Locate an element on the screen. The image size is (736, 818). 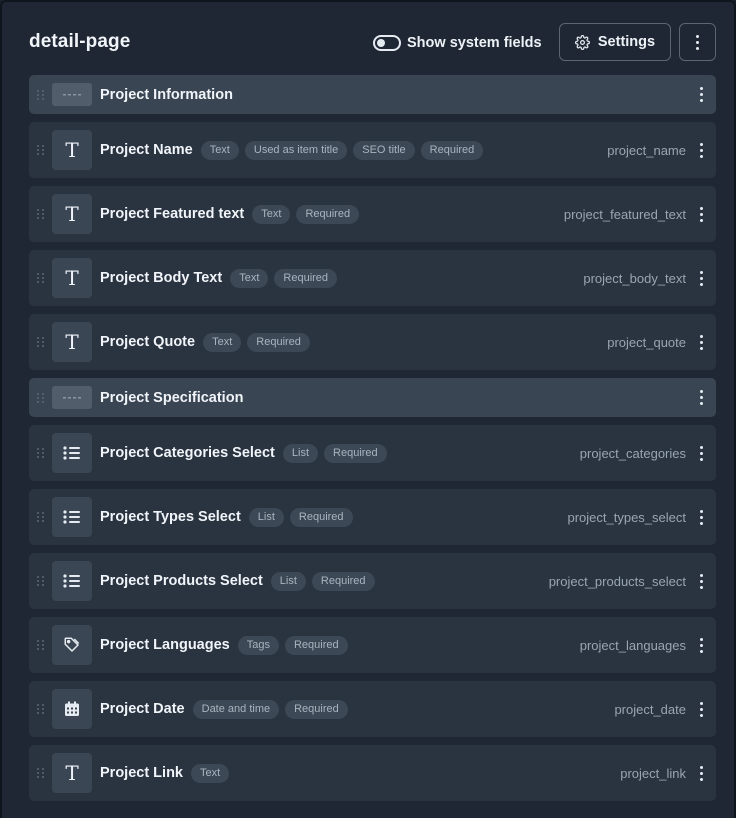
field-name: Project Name is located at coordinates (146, 150).